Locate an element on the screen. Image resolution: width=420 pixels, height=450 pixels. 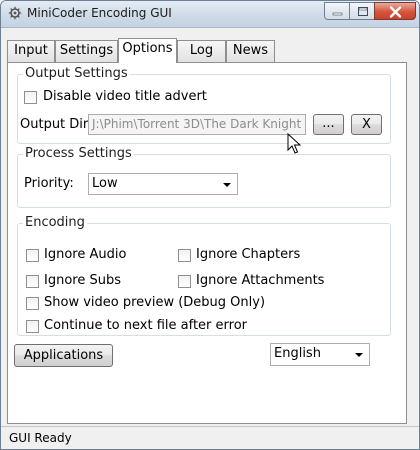
wrench-gear-icon is located at coordinates (15, 13).